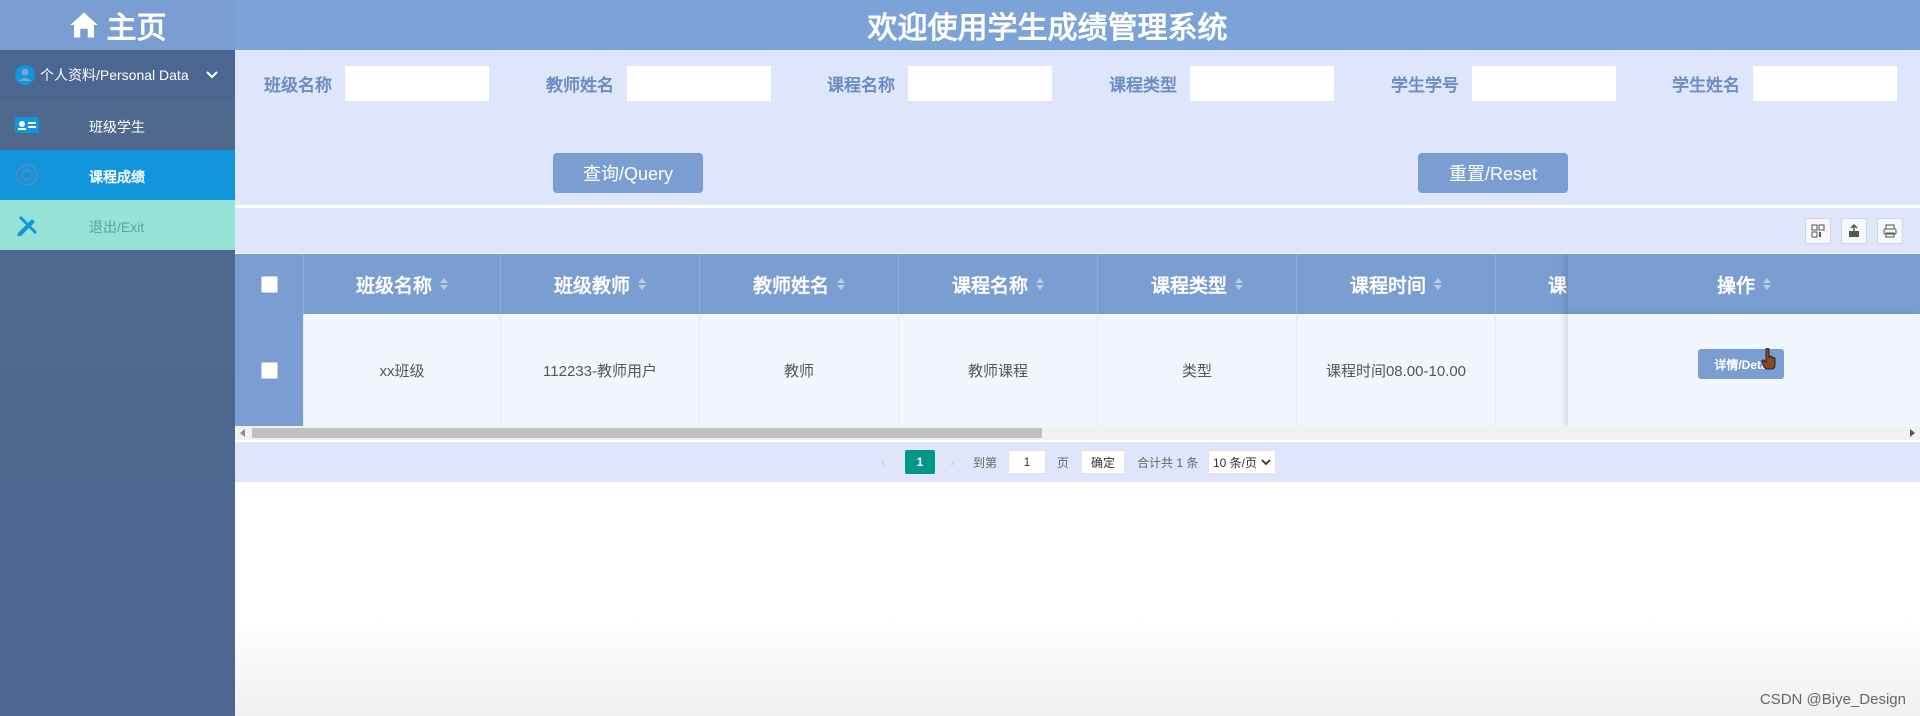 Image resolution: width=1920 pixels, height=716 pixels. I want to click on row-checkbox, so click(269, 370).